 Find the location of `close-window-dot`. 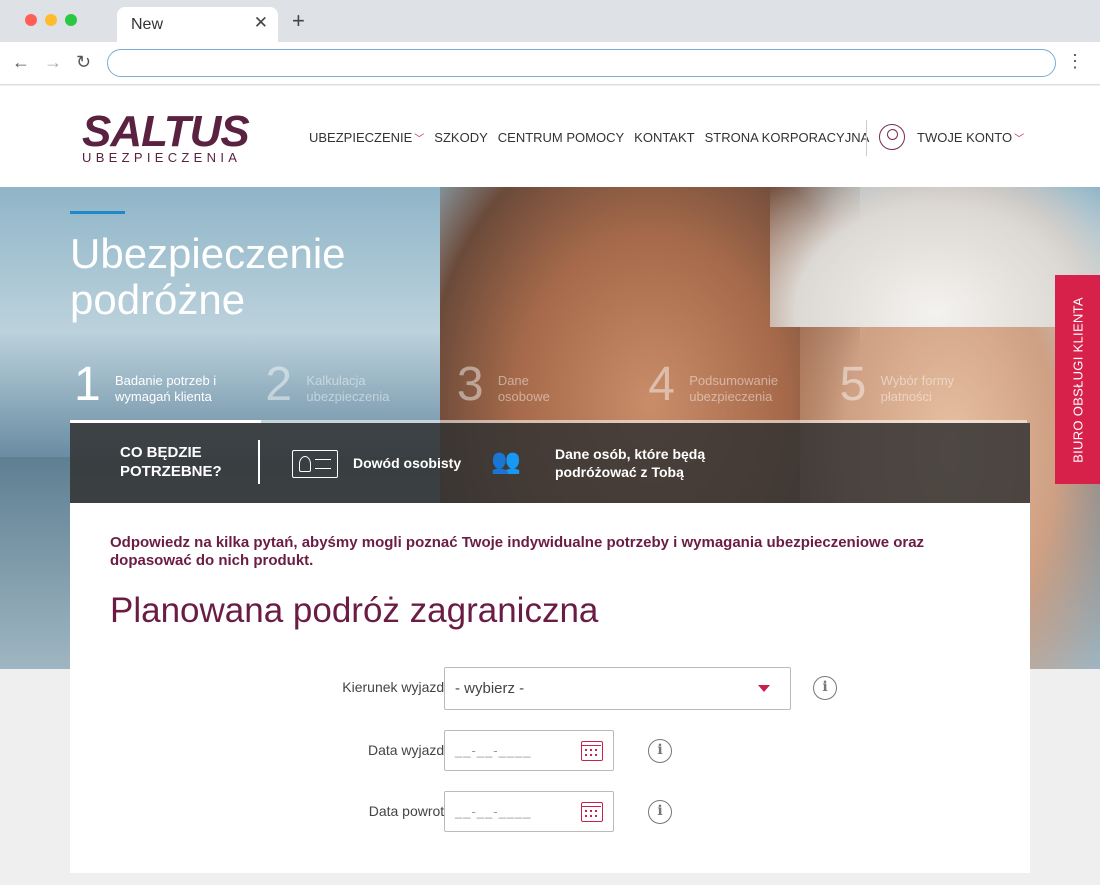

close-window-dot is located at coordinates (31, 20).